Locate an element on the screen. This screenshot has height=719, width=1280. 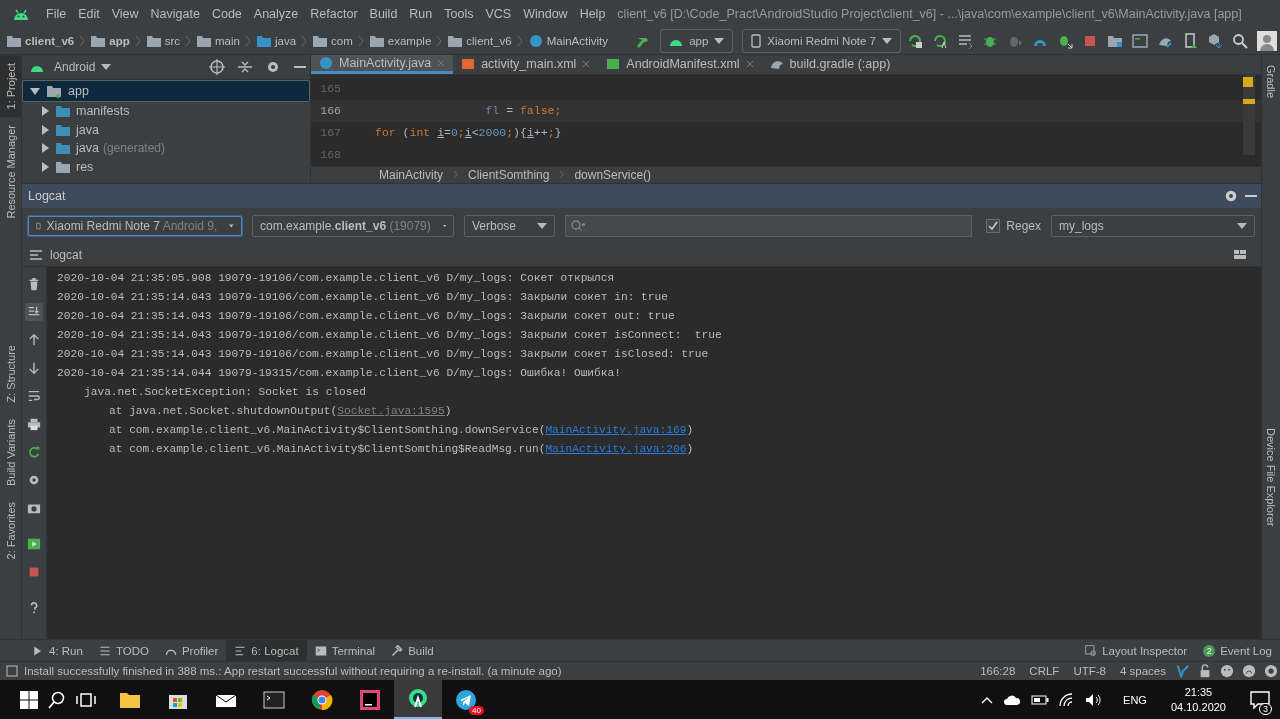
speaker-icon is located at coordinates (1094, 699).